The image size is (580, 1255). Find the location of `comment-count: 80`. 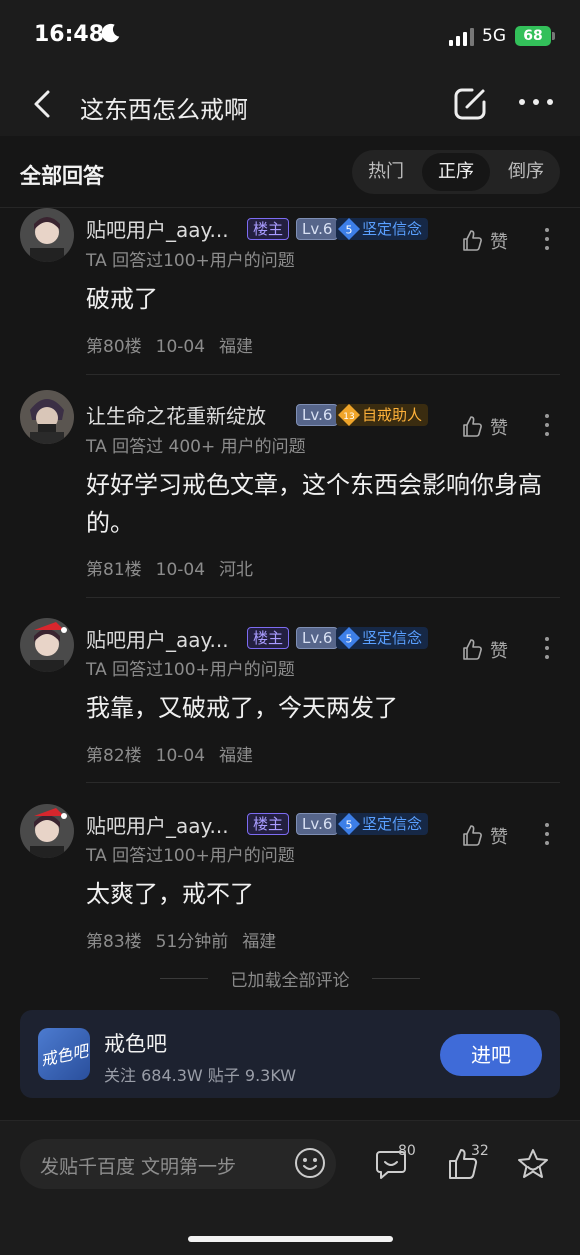

comment-count: 80 is located at coordinates (407, 1151).